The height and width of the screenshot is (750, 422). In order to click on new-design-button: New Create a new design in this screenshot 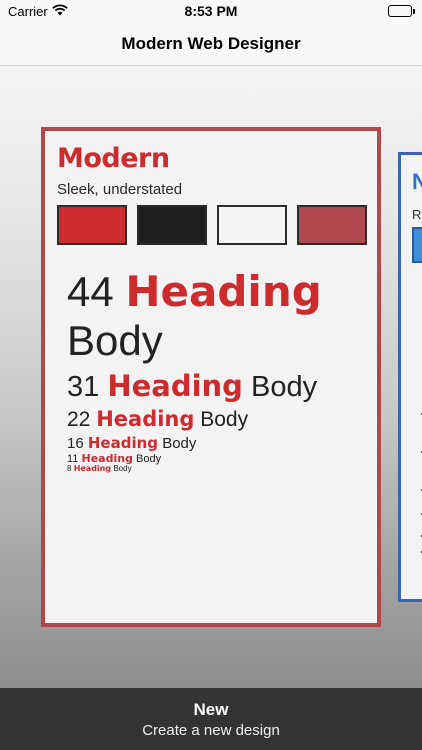, I will do `click(211, 719)`.